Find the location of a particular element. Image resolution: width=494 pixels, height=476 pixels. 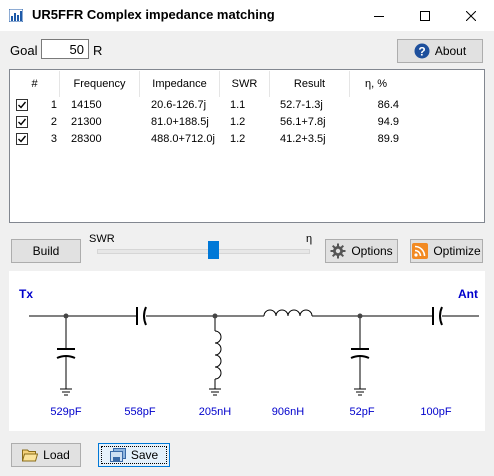

maximize-icon is located at coordinates (425, 15).